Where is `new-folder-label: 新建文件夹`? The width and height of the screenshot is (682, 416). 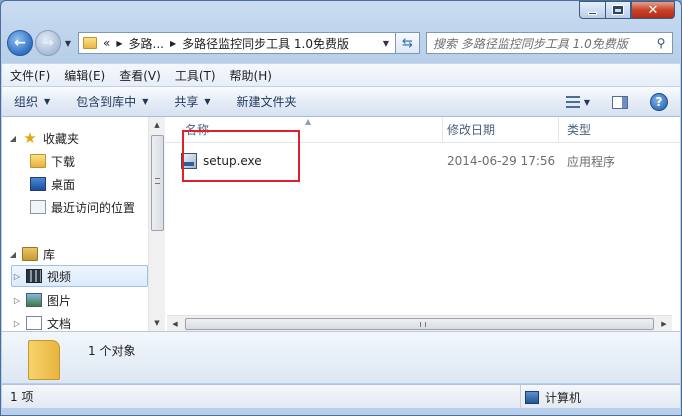
new-folder-label: 新建文件夹 is located at coordinates (266, 102).